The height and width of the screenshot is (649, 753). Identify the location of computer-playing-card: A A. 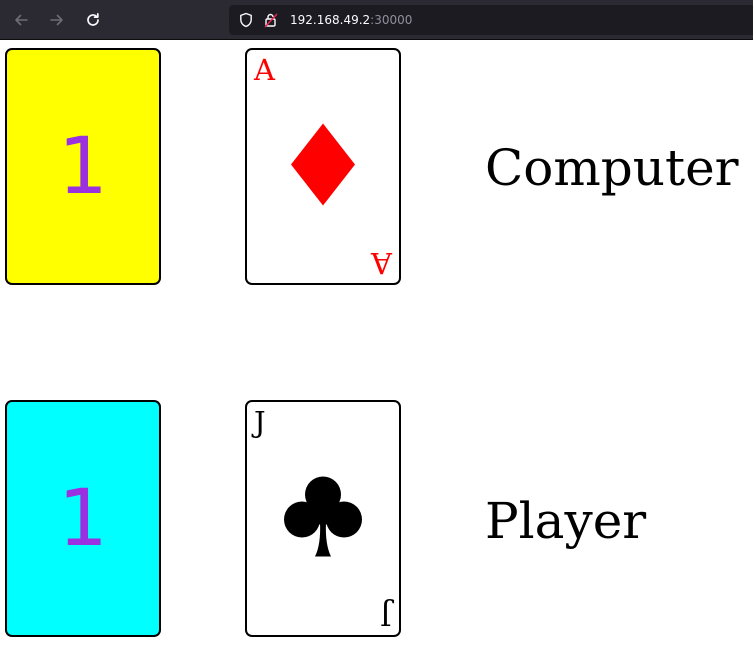
(323, 166).